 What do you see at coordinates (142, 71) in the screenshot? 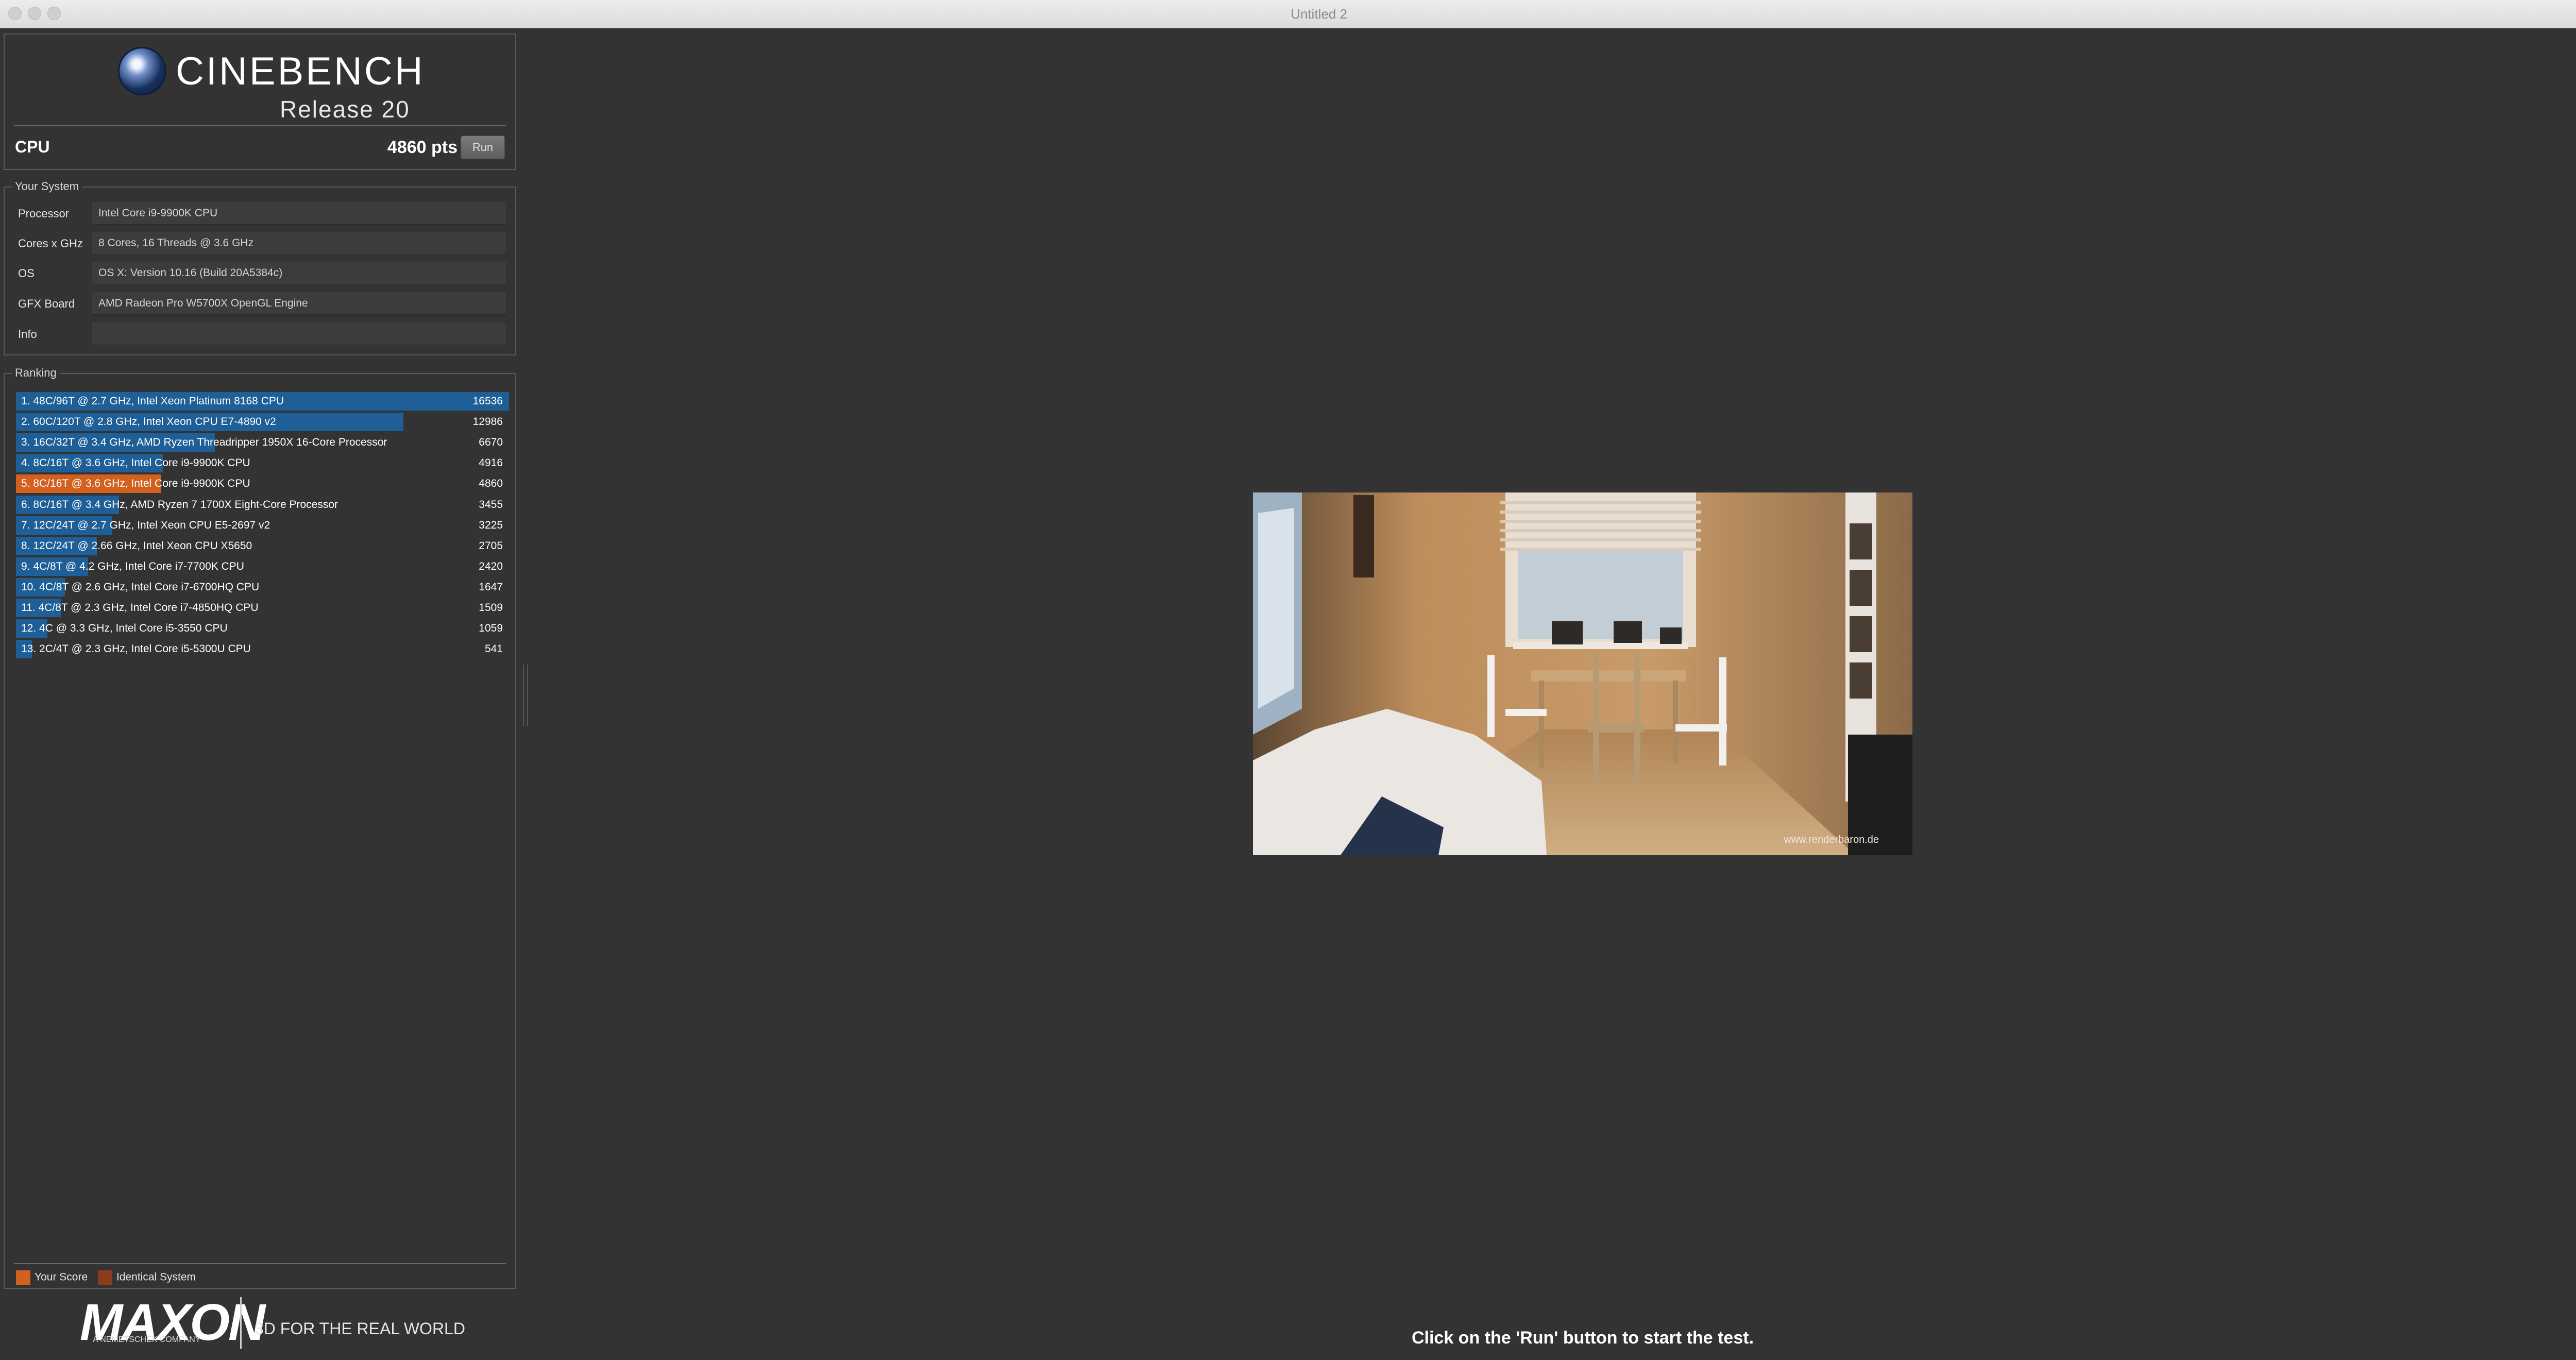
I see `cinema4d-sphere-icon` at bounding box center [142, 71].